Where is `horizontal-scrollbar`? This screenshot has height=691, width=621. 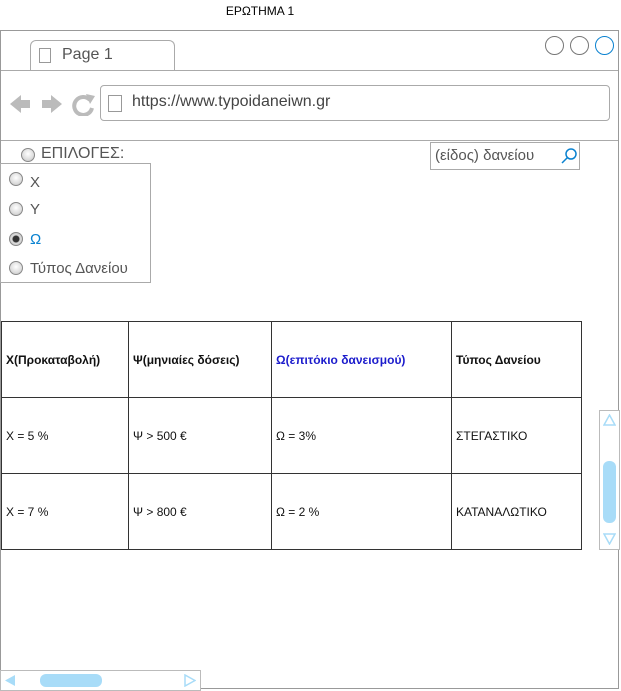 horizontal-scrollbar is located at coordinates (100, 680).